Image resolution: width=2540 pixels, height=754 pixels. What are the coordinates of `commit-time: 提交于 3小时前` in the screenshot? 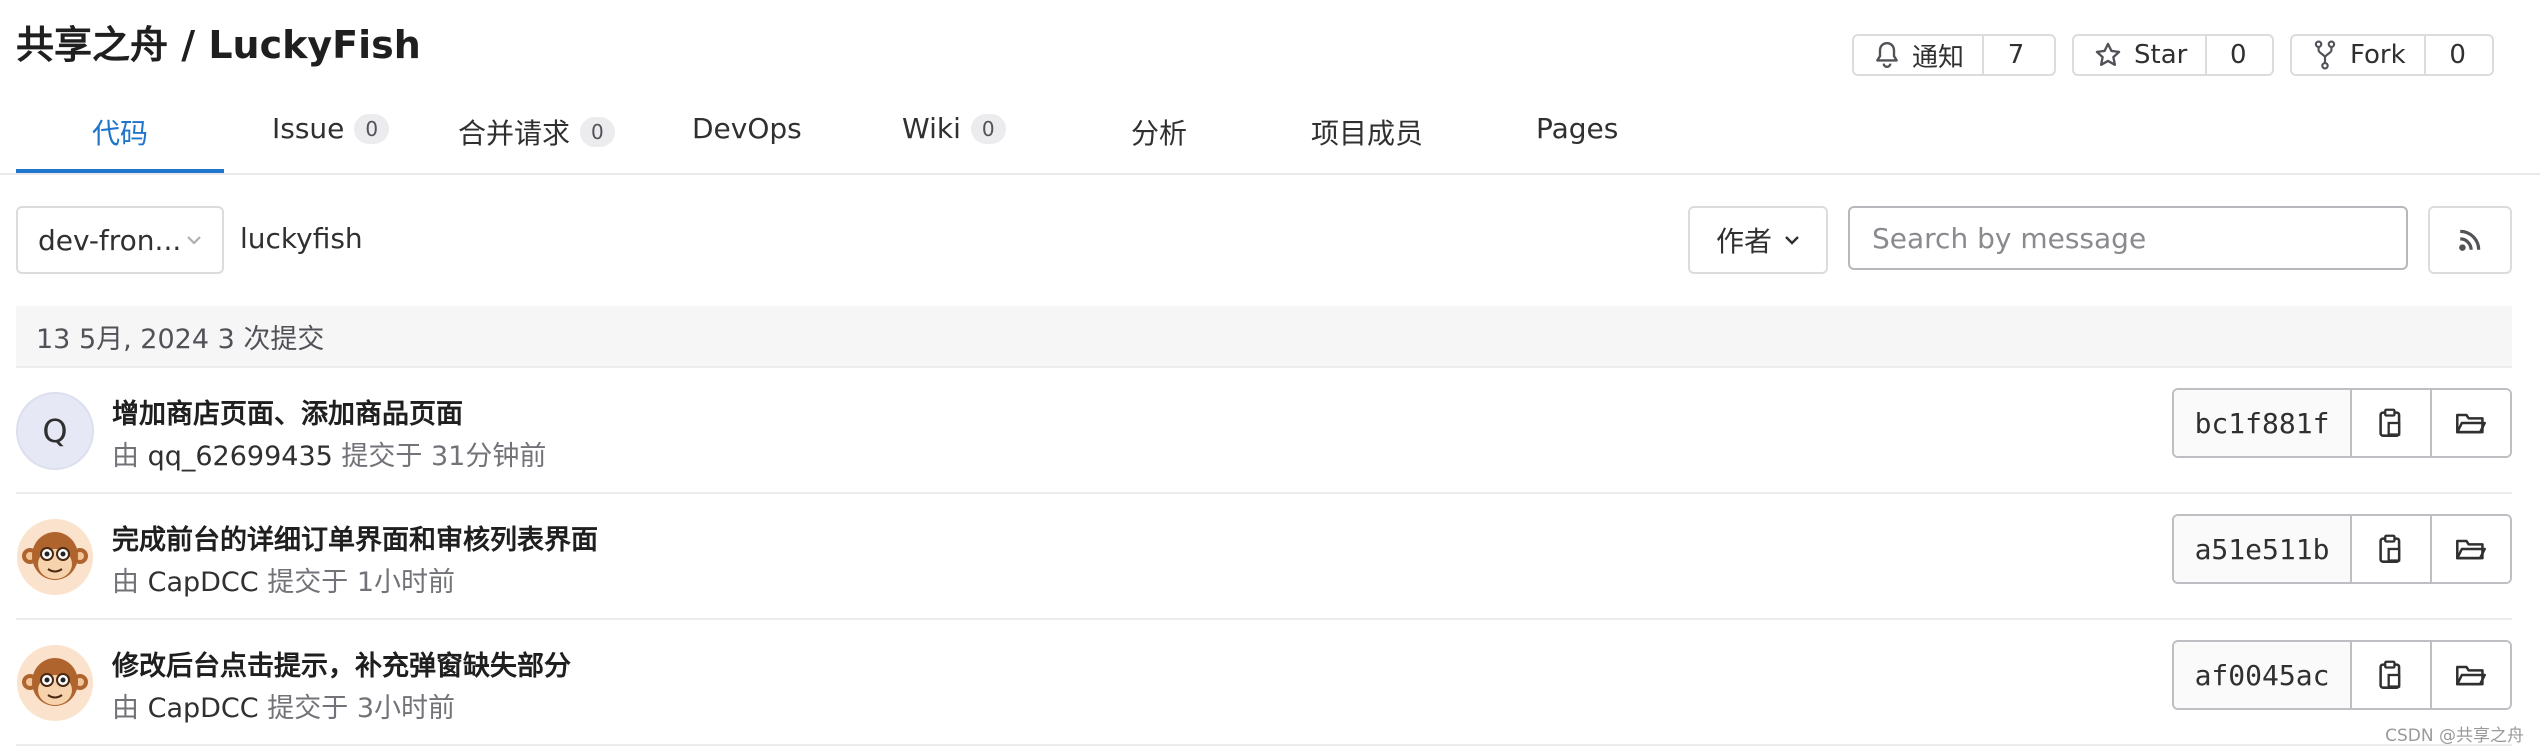 It's located at (361, 708).